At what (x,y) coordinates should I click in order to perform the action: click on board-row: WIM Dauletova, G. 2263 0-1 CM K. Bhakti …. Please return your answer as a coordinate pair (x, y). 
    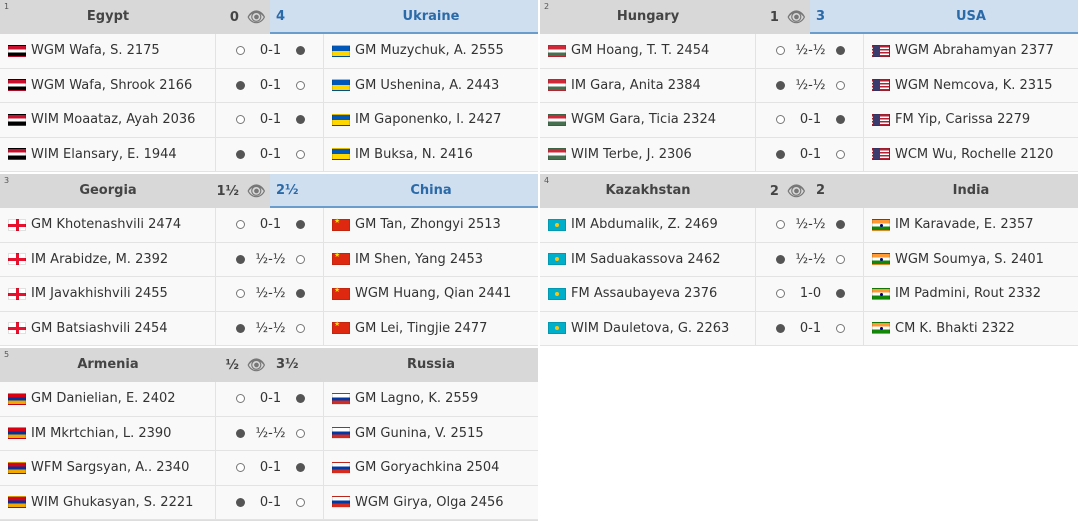
    Looking at the image, I should click on (809, 328).